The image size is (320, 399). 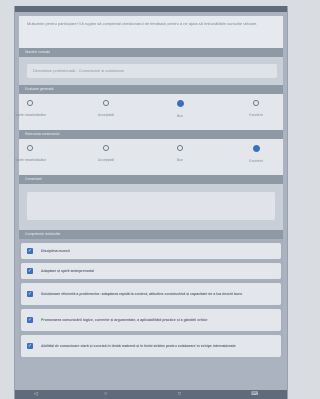 I want to click on comments-header: Comentarii, so click(x=151, y=179).